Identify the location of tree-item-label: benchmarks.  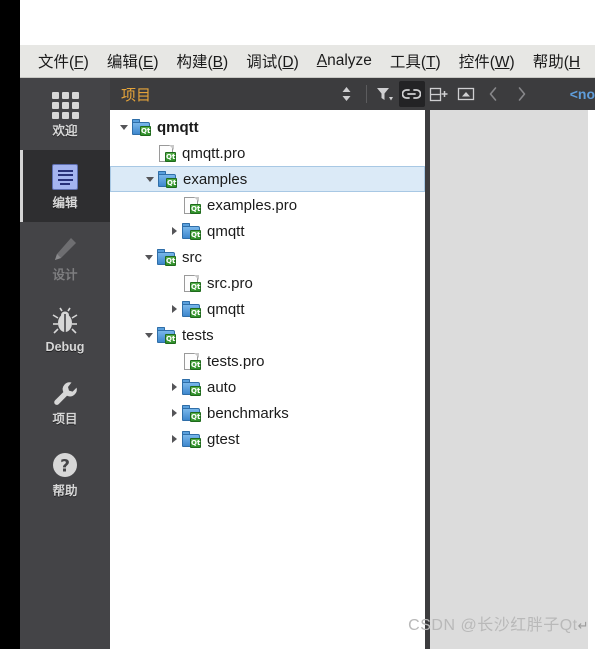
(248, 413).